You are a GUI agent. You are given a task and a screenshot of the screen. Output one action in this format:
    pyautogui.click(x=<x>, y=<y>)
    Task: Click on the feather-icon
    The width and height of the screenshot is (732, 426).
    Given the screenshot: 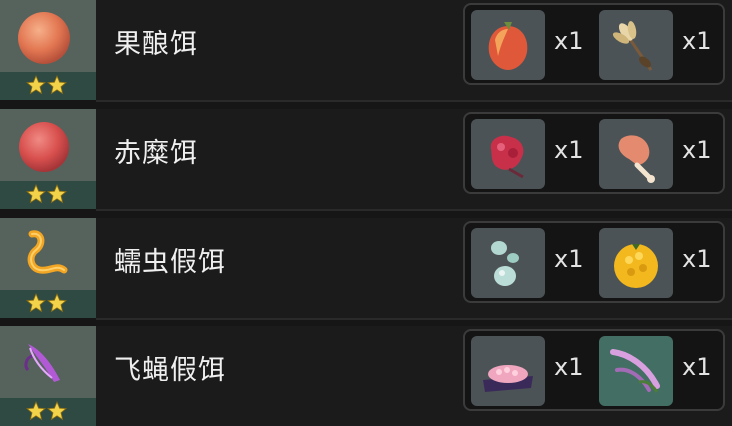 What is the action you would take?
    pyautogui.click(x=635, y=371)
    